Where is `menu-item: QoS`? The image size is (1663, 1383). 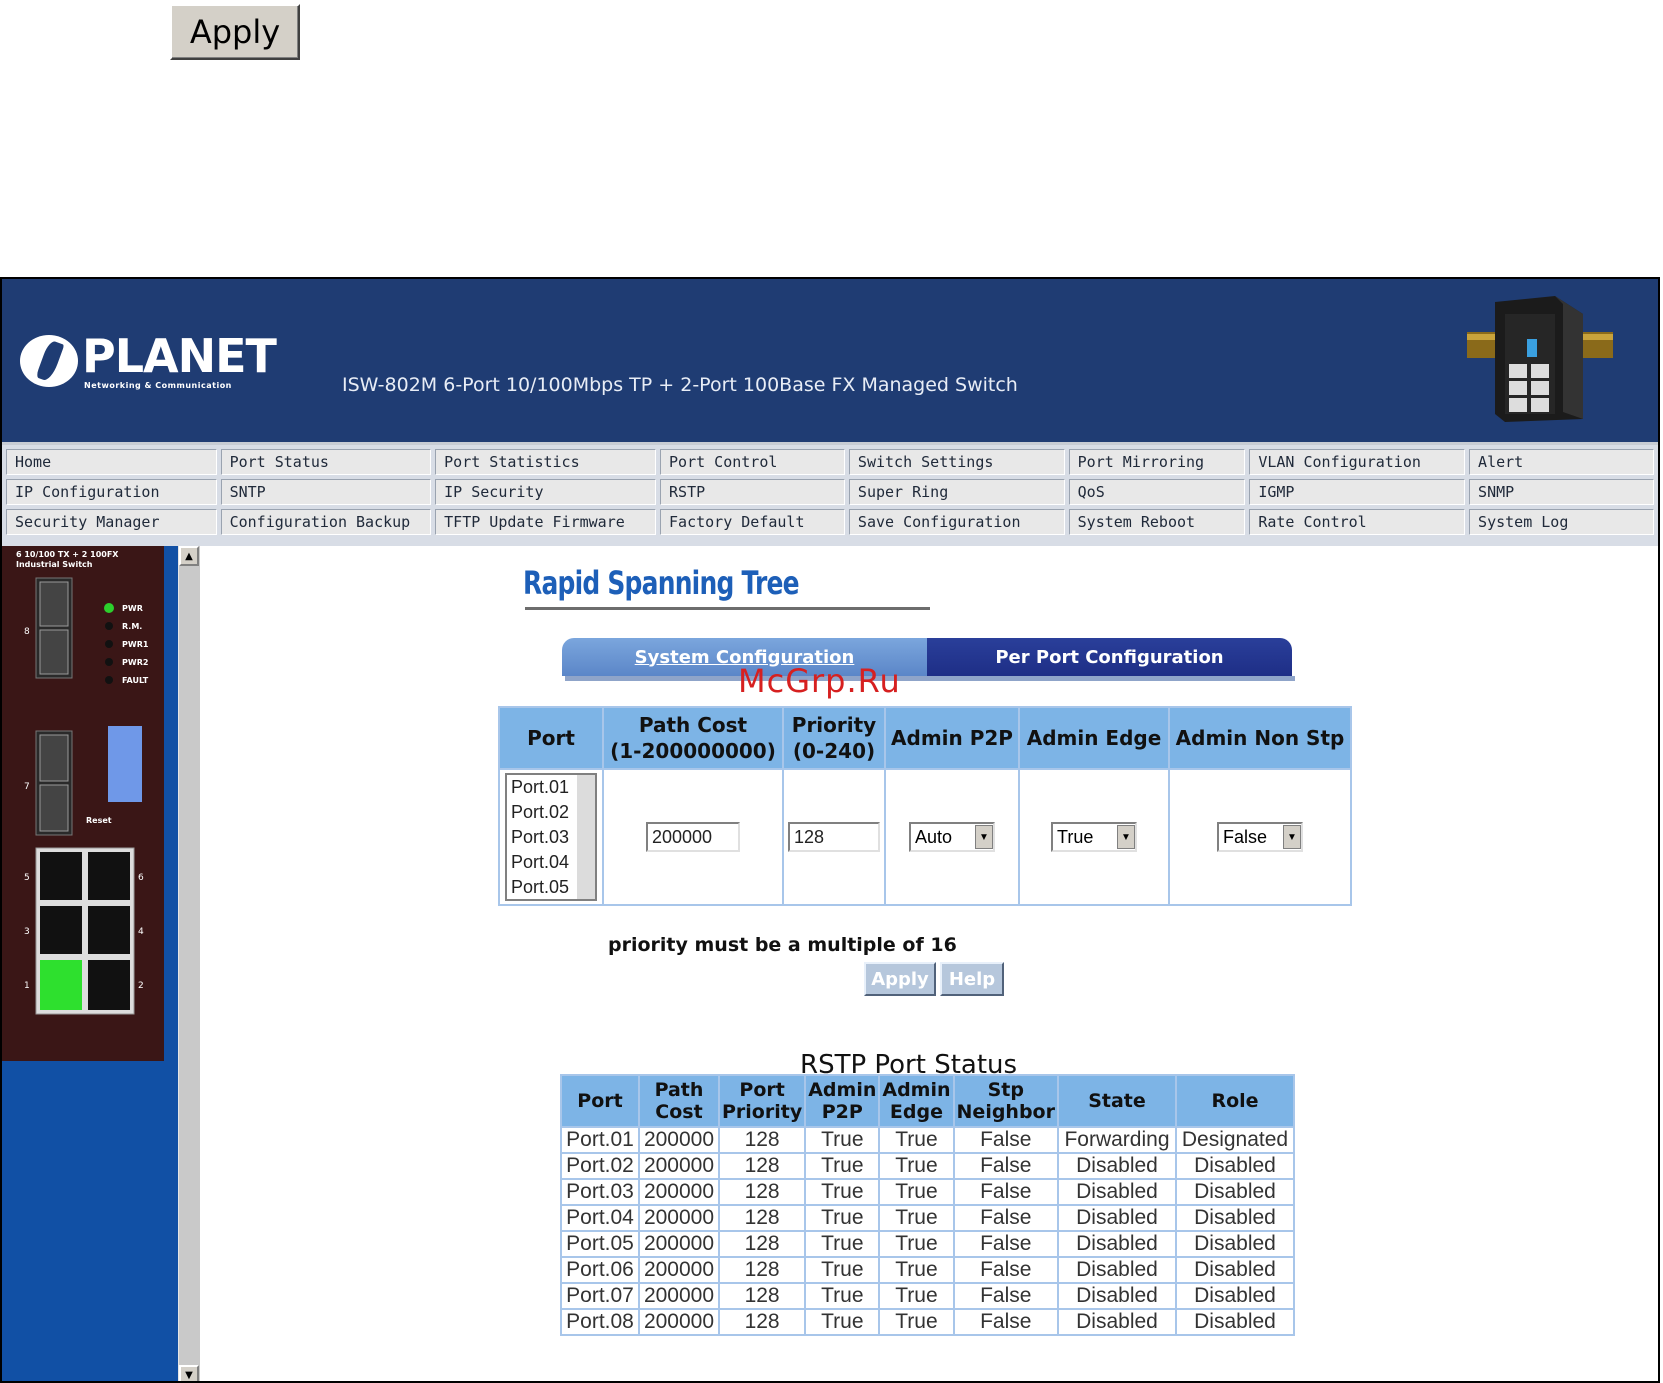 menu-item: QoS is located at coordinates (1157, 492).